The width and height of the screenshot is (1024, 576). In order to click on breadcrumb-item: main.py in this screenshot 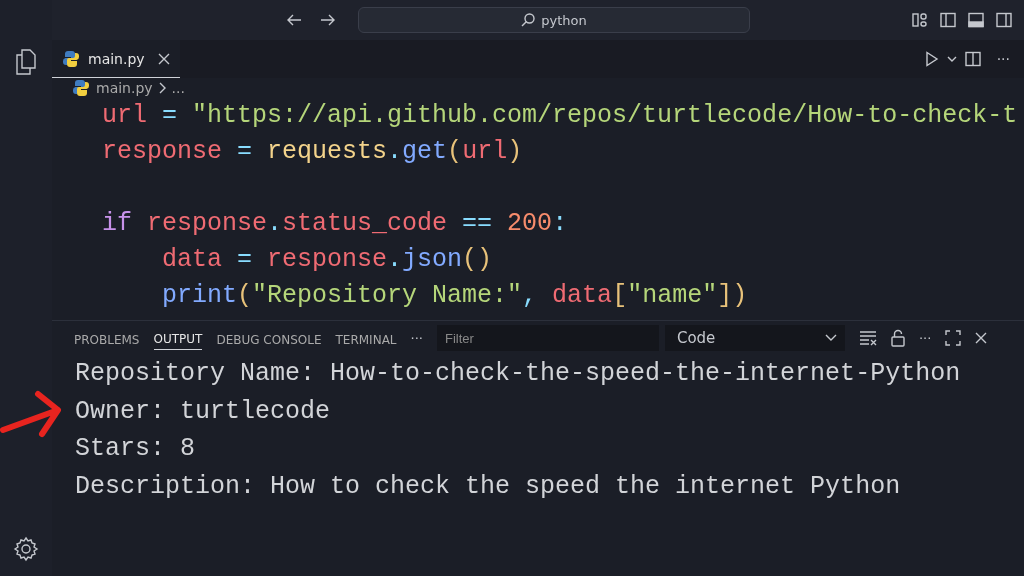, I will do `click(124, 88)`.